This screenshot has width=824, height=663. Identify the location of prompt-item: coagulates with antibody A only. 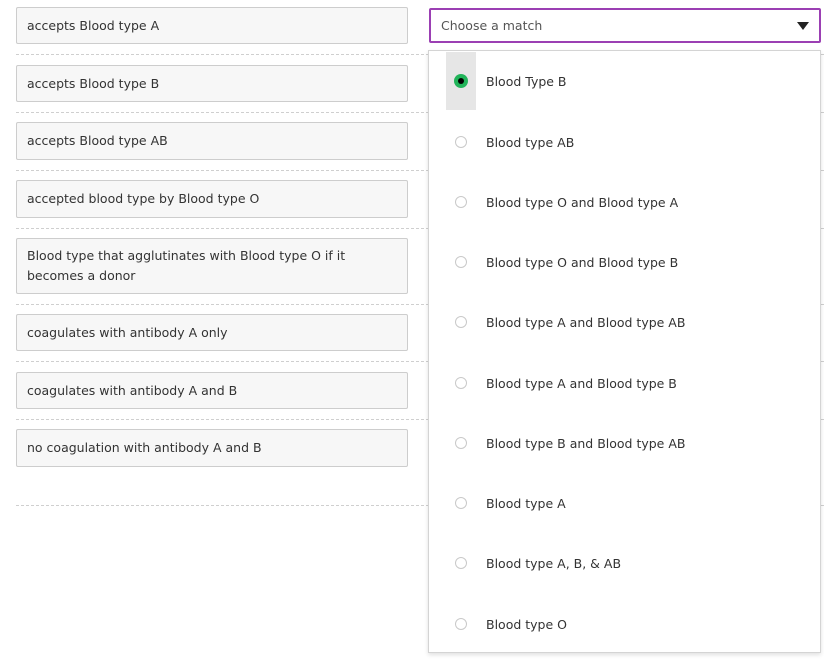
(212, 332).